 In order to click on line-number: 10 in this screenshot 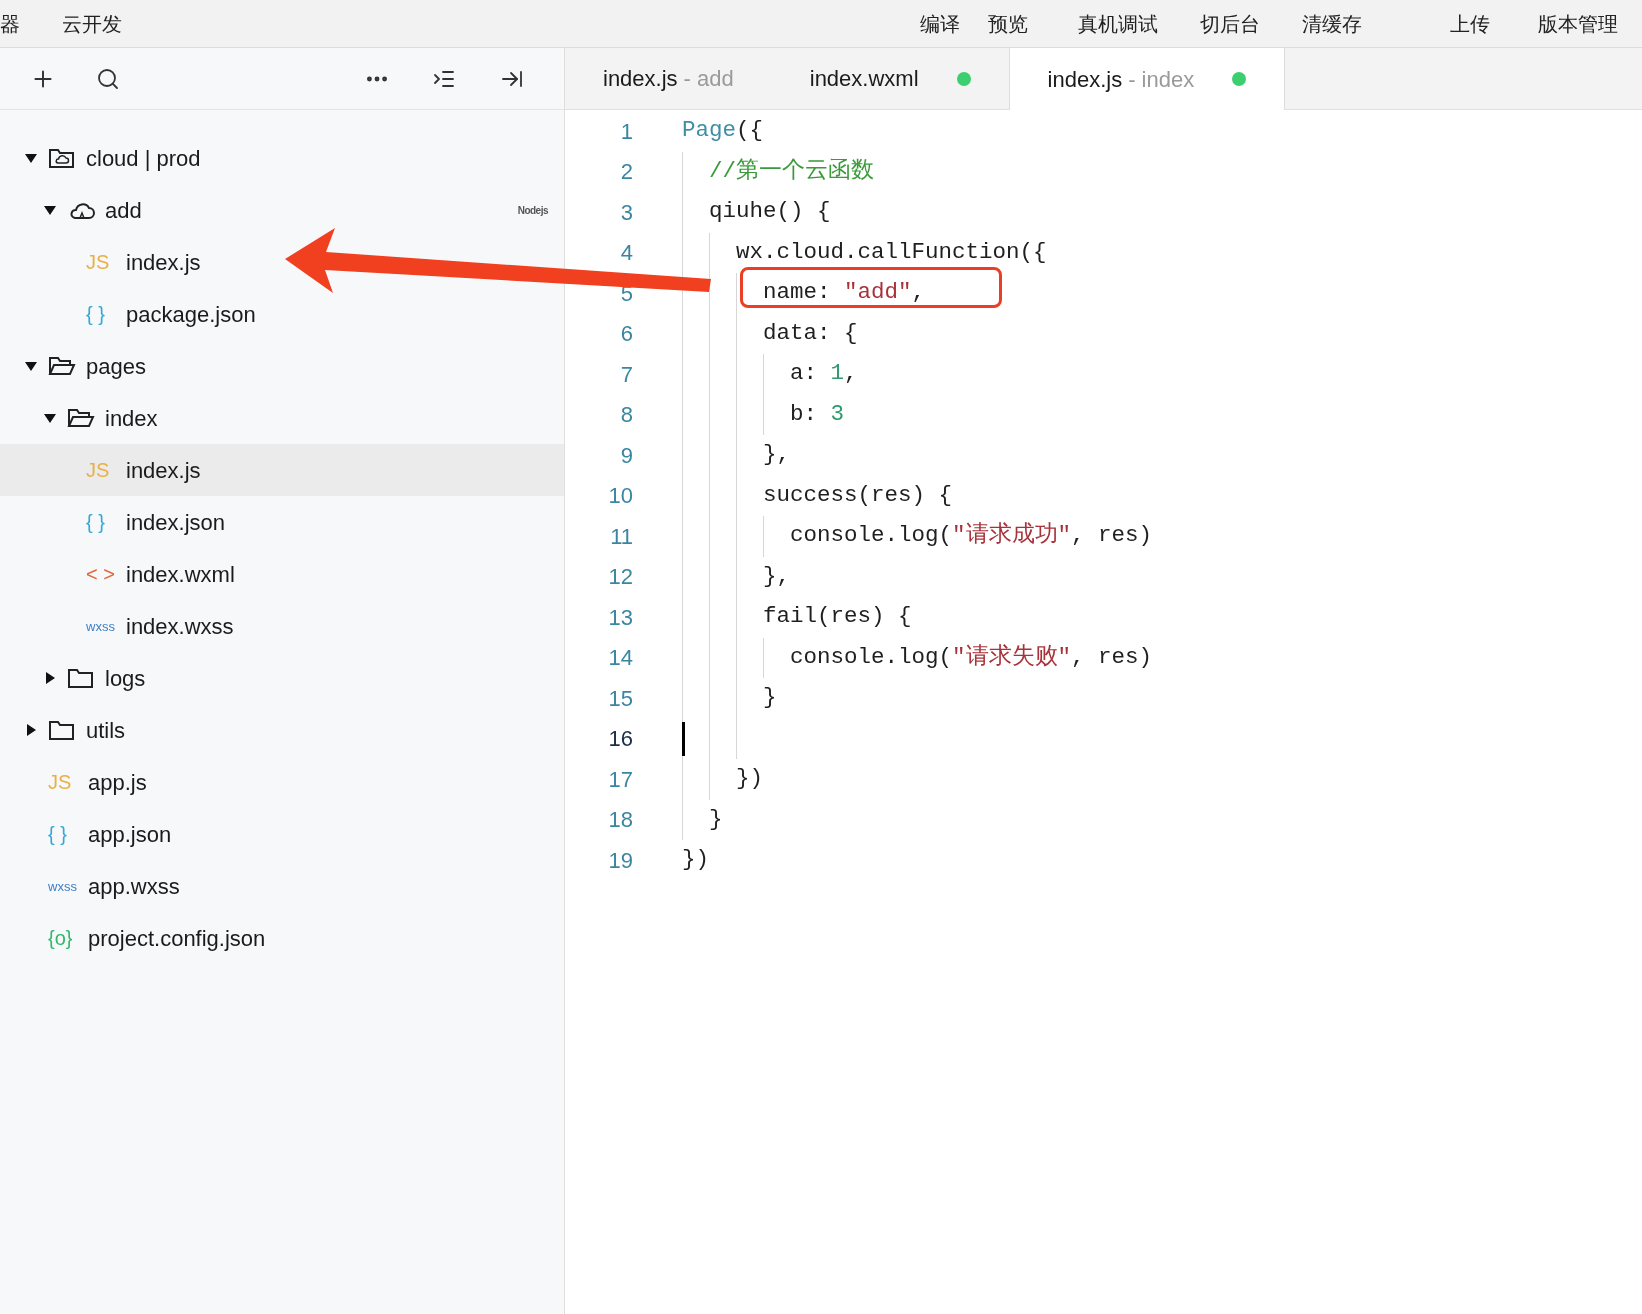, I will do `click(620, 496)`.